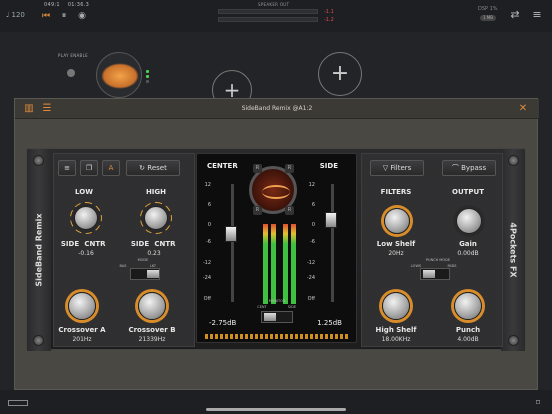 This screenshot has height=414, width=552. Describe the element at coordinates (71, 73) in the screenshot. I see `play-enable-toggle` at that location.